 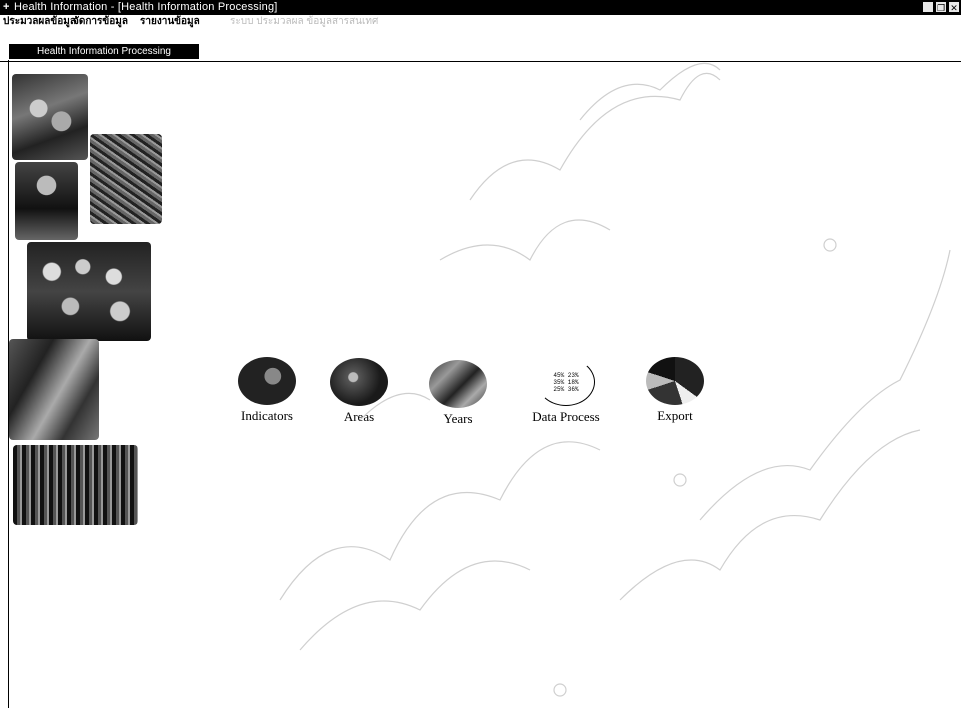 What do you see at coordinates (566, 375) in the screenshot?
I see `data-line: 45% 23%` at bounding box center [566, 375].